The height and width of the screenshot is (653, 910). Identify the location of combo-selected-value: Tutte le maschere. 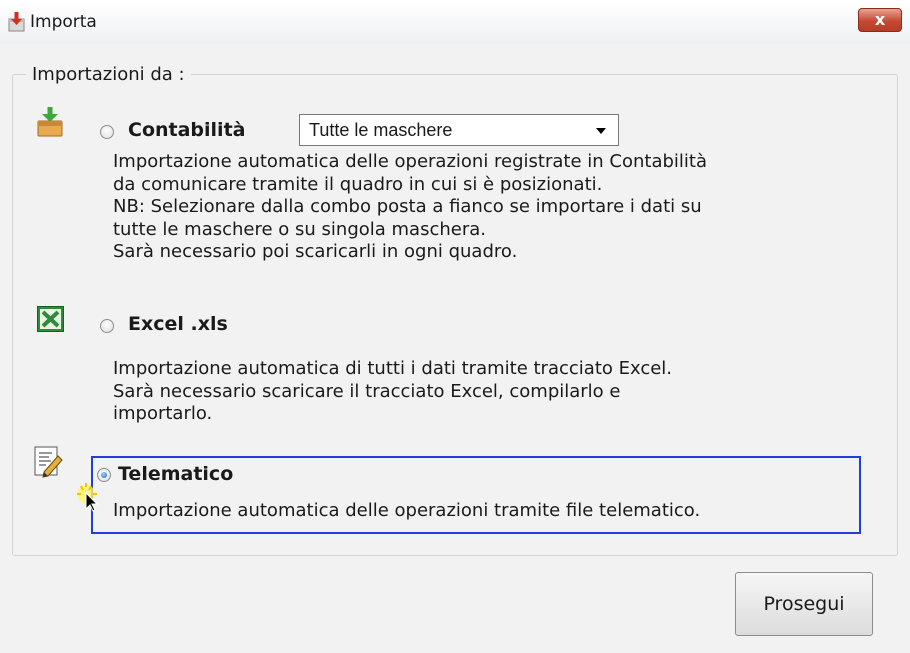
(381, 130).